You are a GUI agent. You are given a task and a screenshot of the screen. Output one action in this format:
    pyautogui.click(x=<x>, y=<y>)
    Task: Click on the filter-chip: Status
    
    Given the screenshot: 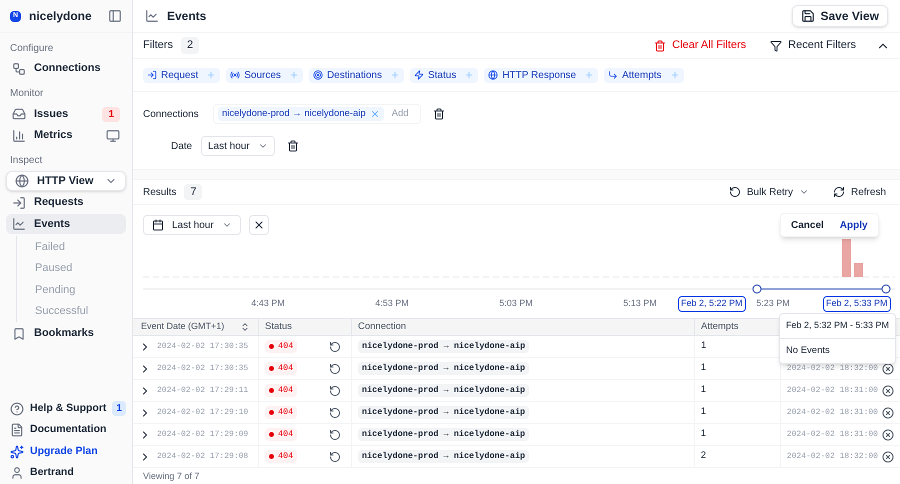 What is the action you would take?
    pyautogui.click(x=444, y=75)
    